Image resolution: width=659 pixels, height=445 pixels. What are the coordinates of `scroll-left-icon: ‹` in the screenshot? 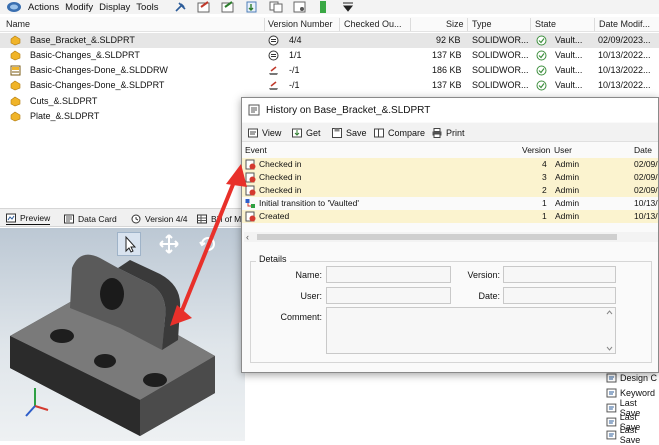 It's located at (247, 237).